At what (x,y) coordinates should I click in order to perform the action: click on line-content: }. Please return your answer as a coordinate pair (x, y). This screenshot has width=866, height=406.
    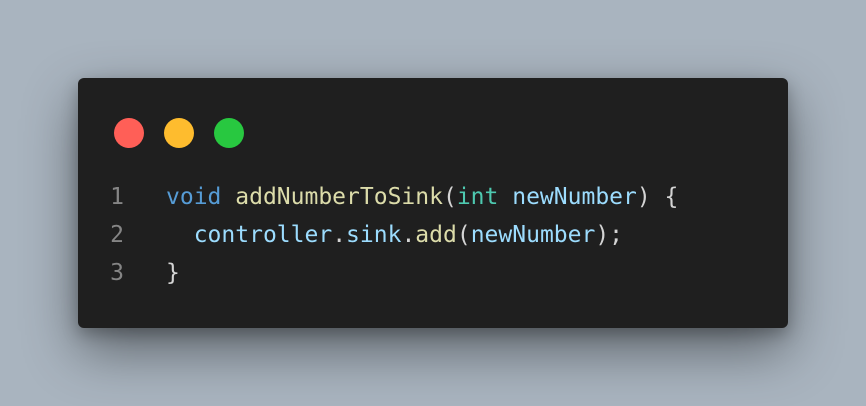
    Looking at the image, I should click on (173, 273).